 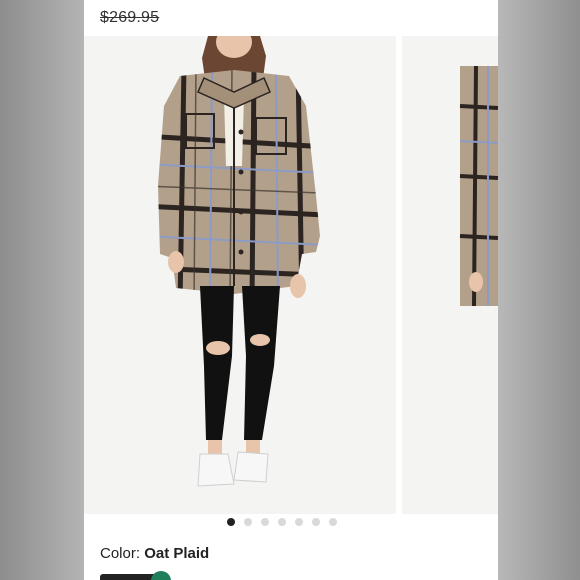 I want to click on model-photo-partial, so click(x=478, y=186).